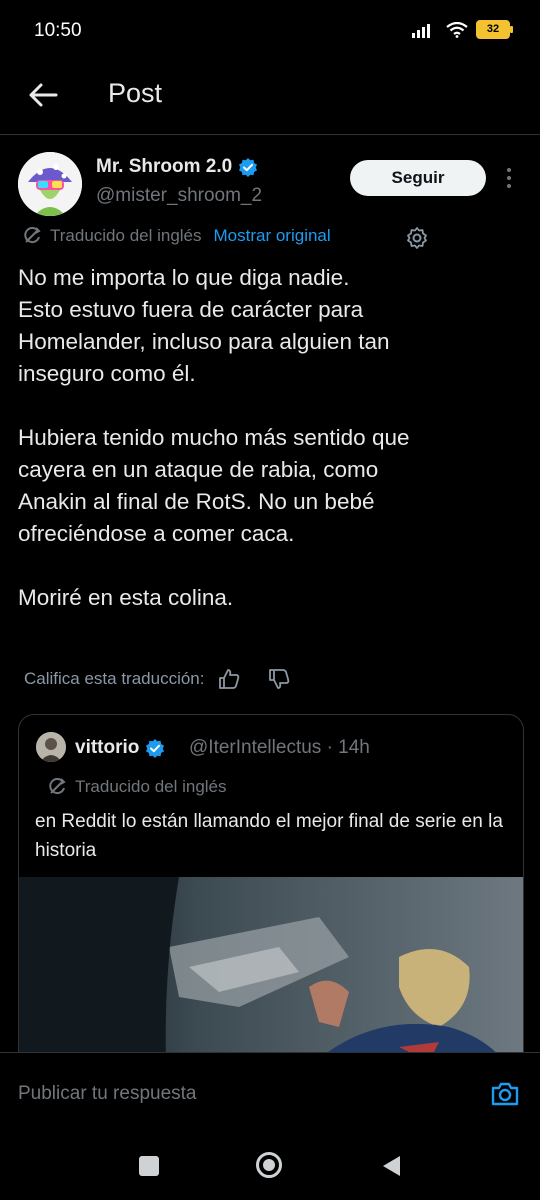  Describe the element at coordinates (421, 30) in the screenshot. I see `signal-icon` at that location.